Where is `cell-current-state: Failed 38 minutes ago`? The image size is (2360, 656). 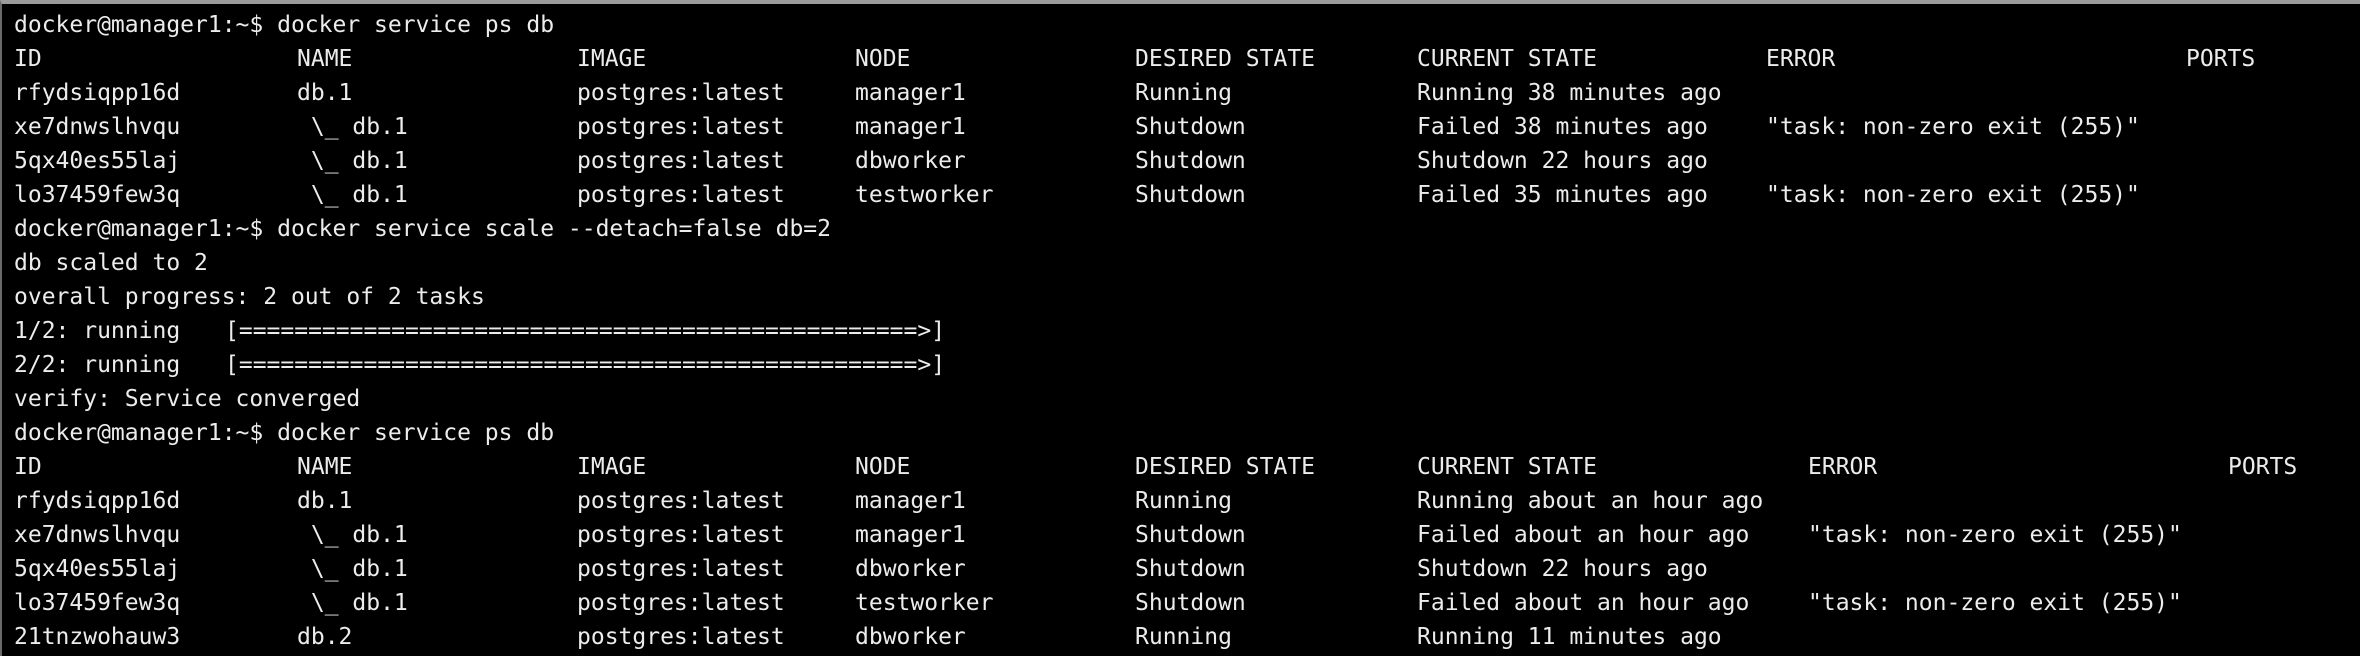
cell-current-state: Failed 38 minutes ago is located at coordinates (1562, 127).